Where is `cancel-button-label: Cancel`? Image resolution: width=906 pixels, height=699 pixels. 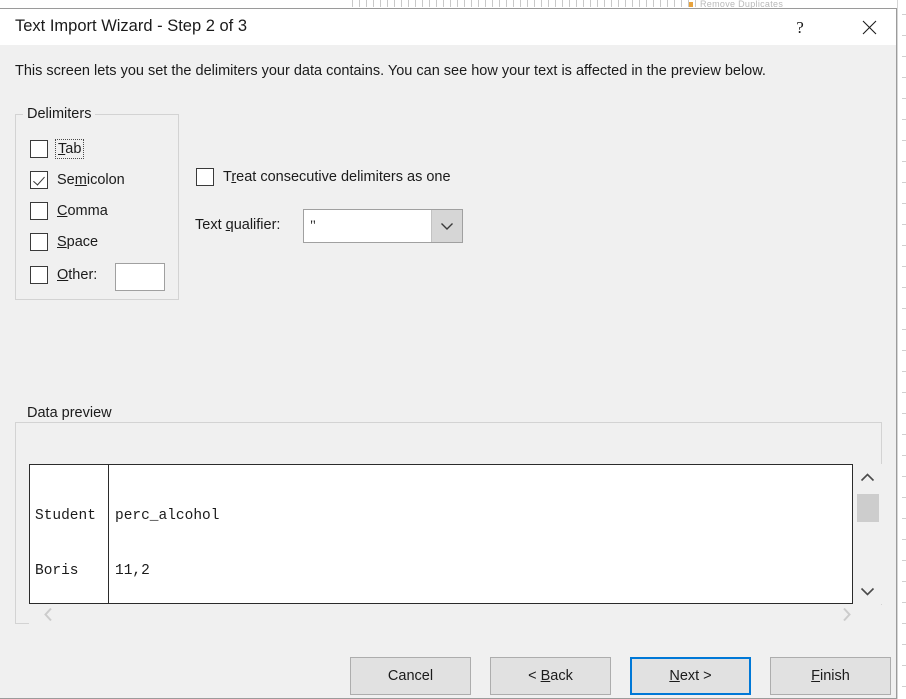 cancel-button-label: Cancel is located at coordinates (410, 676).